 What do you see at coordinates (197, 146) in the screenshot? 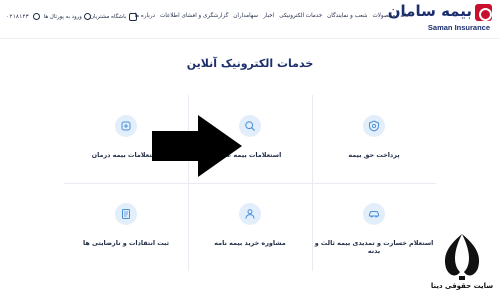
I see `pointer-arrow-icon` at bounding box center [197, 146].